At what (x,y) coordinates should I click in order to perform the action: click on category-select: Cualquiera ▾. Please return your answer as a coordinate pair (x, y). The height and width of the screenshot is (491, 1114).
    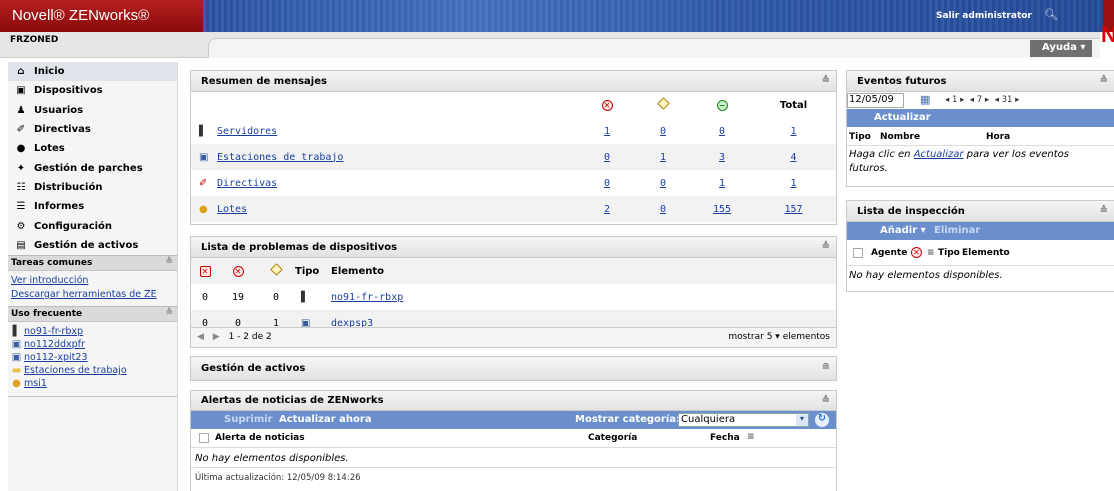
    Looking at the image, I should click on (743, 420).